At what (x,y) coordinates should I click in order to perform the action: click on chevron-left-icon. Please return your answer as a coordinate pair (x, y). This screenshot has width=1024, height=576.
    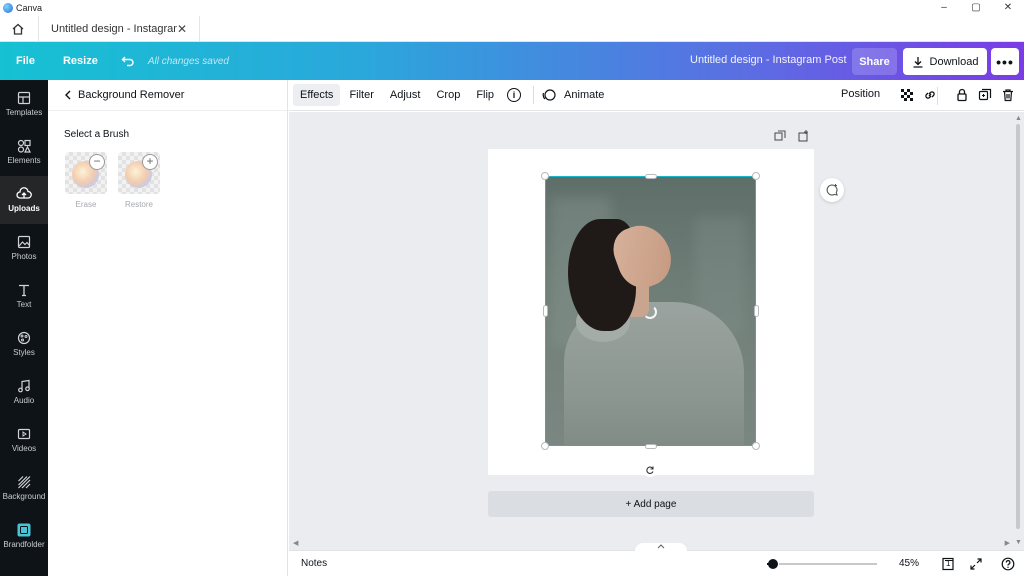
    Looking at the image, I should click on (68, 95).